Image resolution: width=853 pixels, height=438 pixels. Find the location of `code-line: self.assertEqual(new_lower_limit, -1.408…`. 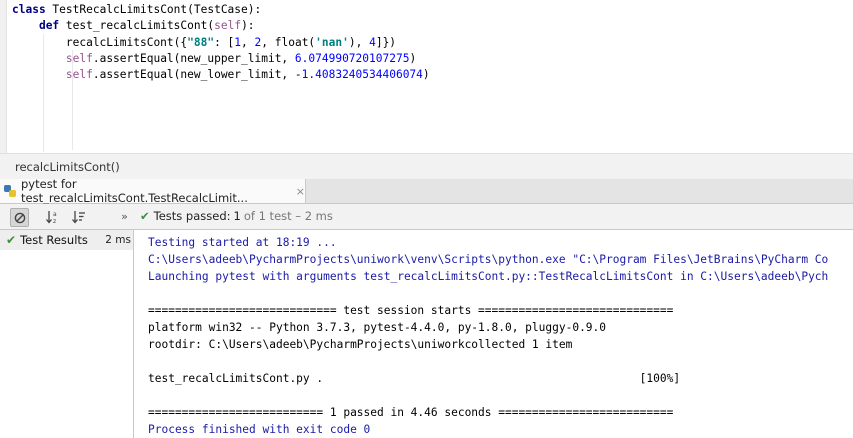

code-line: self.assertEqual(new_lower_limit, -1.408… is located at coordinates (247, 75).